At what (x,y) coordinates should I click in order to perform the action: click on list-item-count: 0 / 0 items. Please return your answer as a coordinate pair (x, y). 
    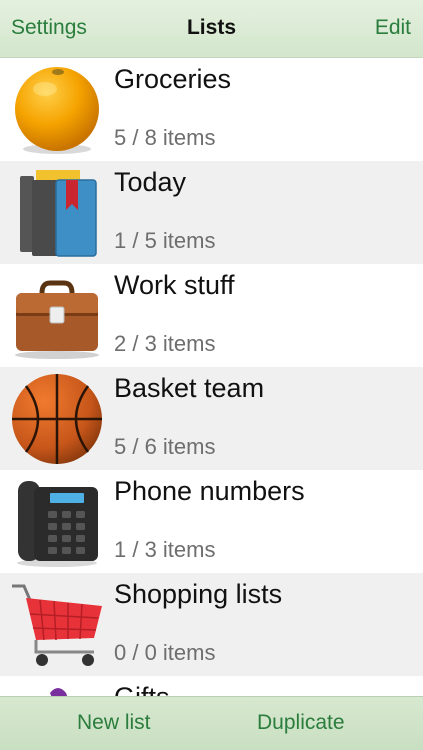
    Looking at the image, I should click on (165, 652).